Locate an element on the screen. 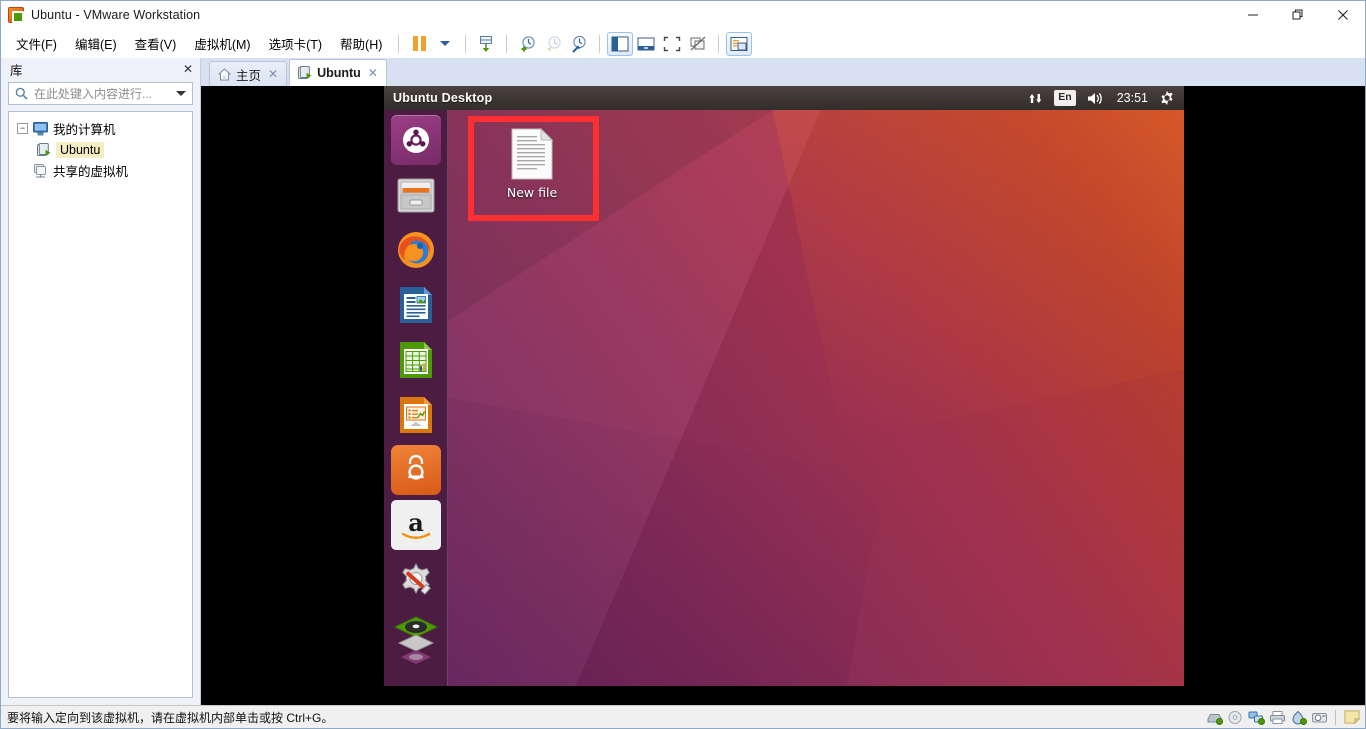  clock-indicator: 23:51 is located at coordinates (1132, 98).